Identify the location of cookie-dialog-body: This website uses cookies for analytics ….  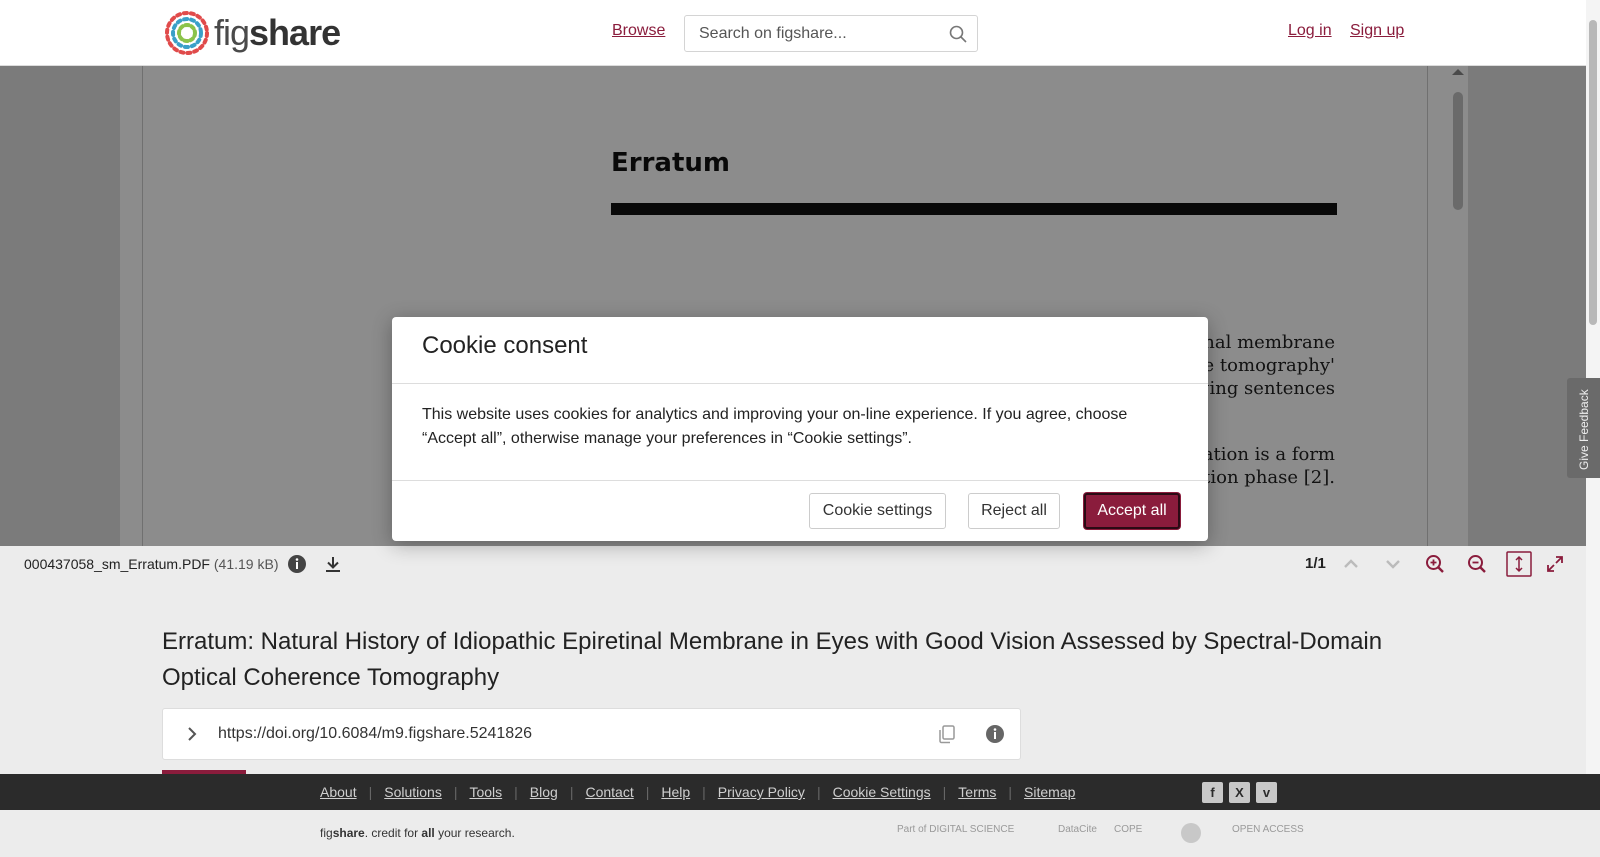
(775, 426).